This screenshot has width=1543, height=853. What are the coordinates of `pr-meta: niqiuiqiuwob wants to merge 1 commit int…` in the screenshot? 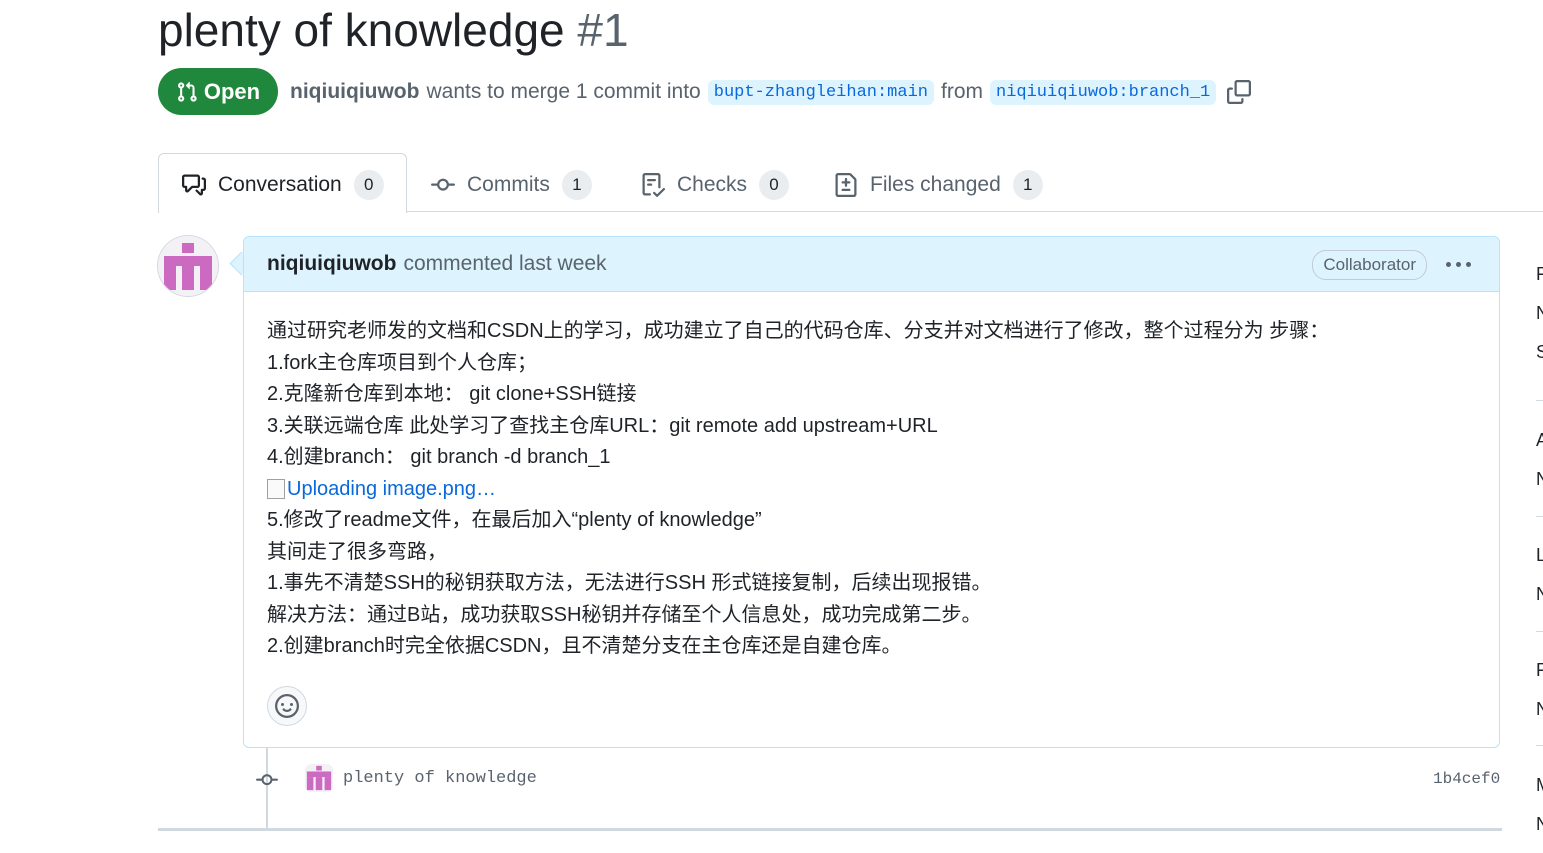 It's located at (771, 92).